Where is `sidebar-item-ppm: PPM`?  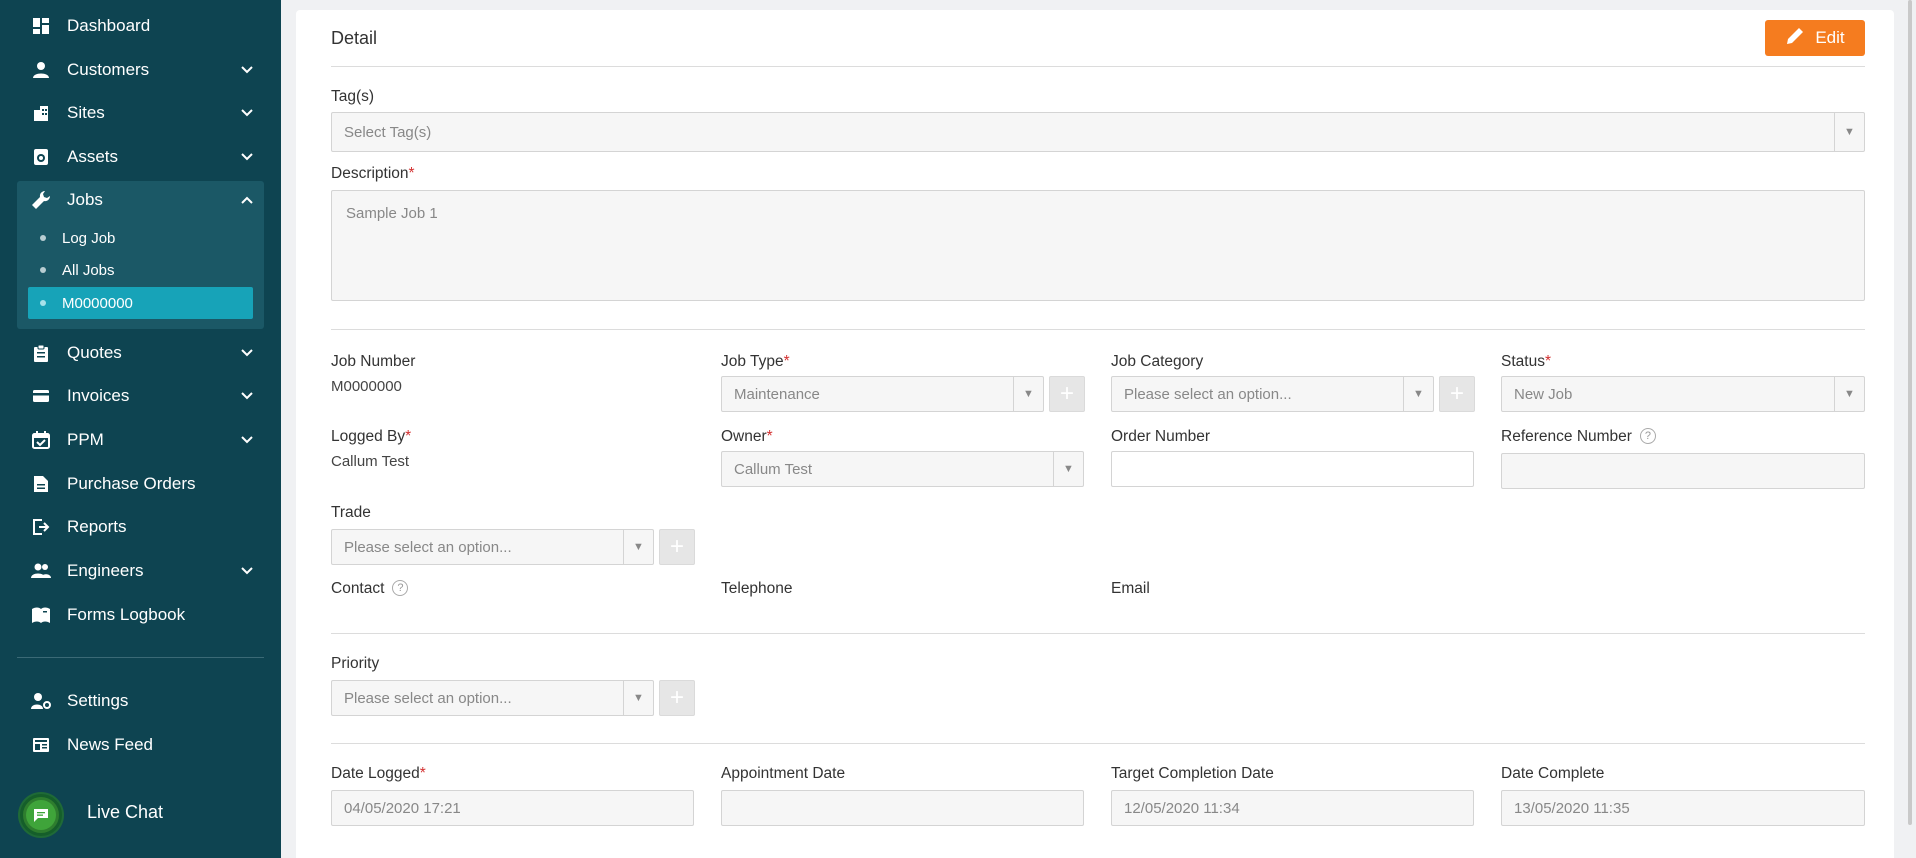
sidebar-item-ppm: PPM is located at coordinates (140, 440).